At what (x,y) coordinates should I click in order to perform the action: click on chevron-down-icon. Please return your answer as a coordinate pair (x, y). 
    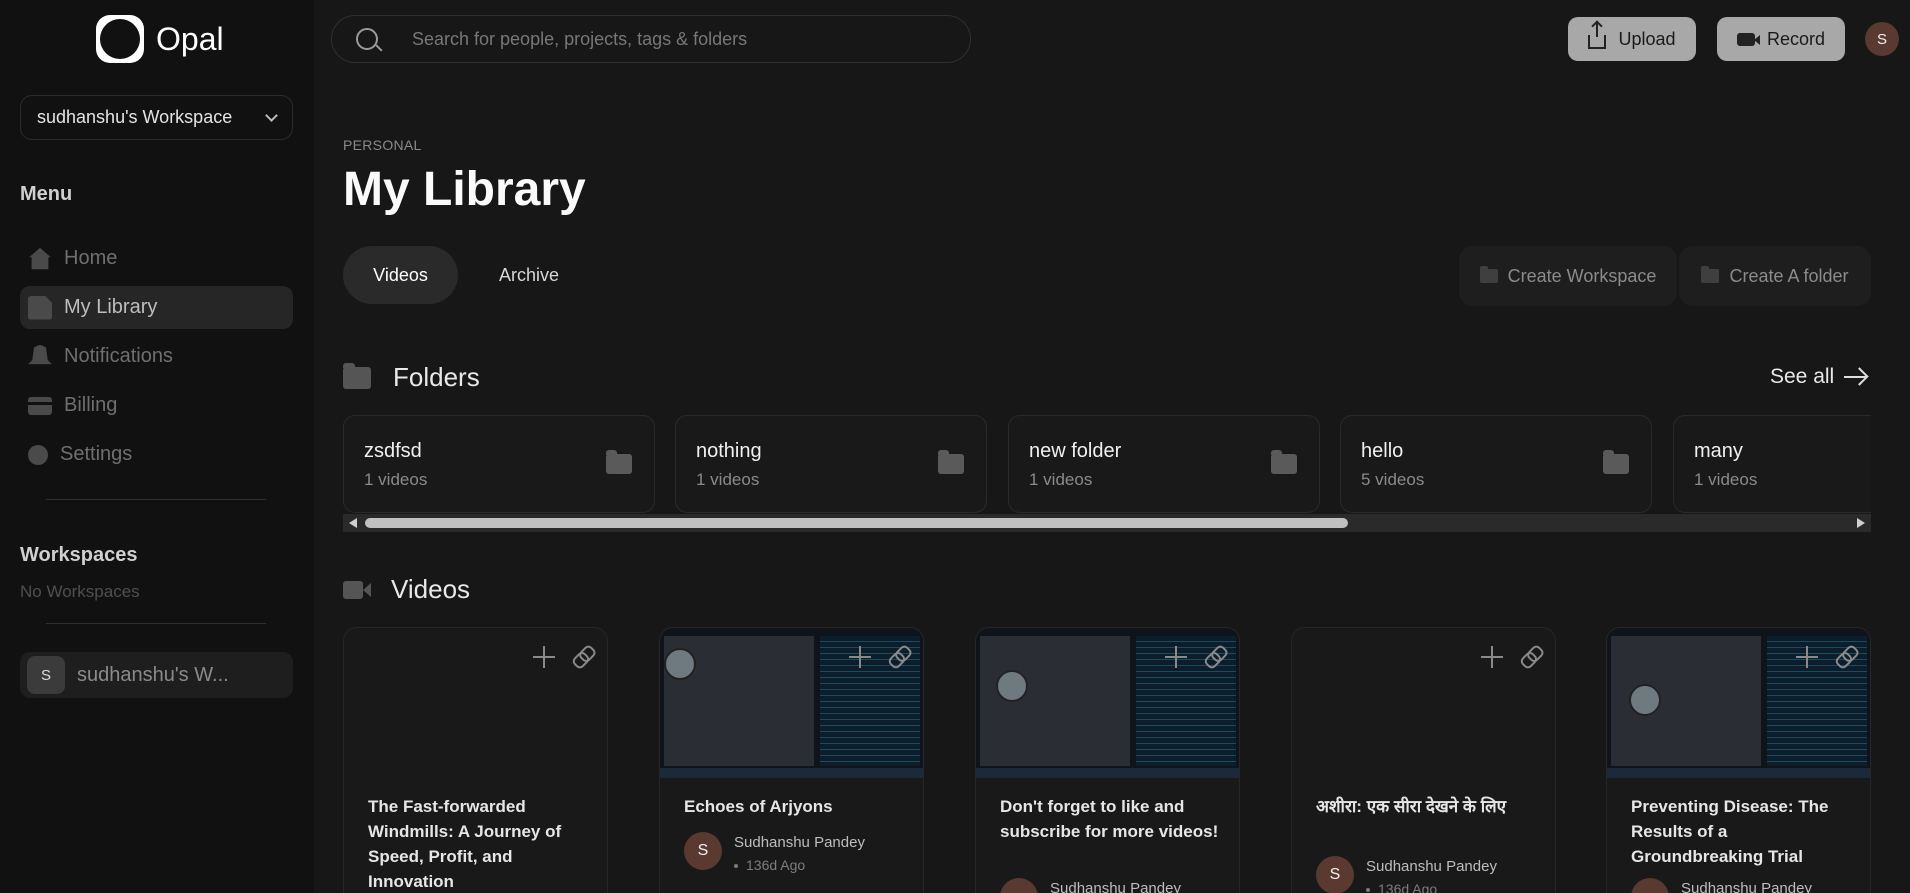
    Looking at the image, I should click on (271, 115).